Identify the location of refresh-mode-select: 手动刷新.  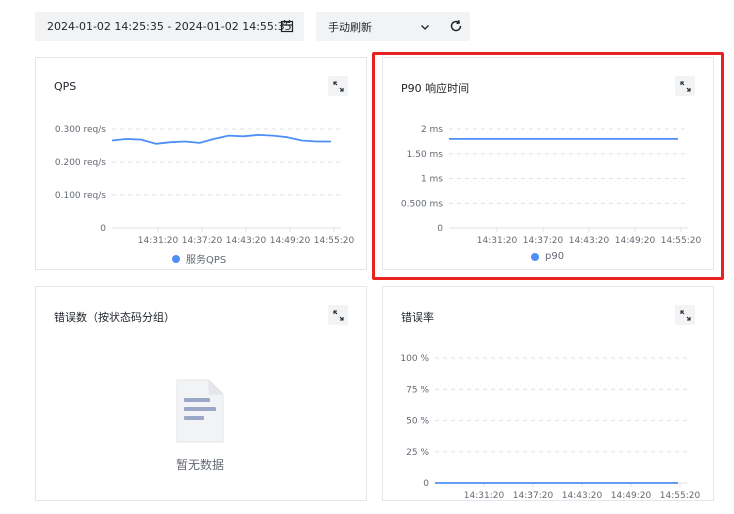
(393, 26).